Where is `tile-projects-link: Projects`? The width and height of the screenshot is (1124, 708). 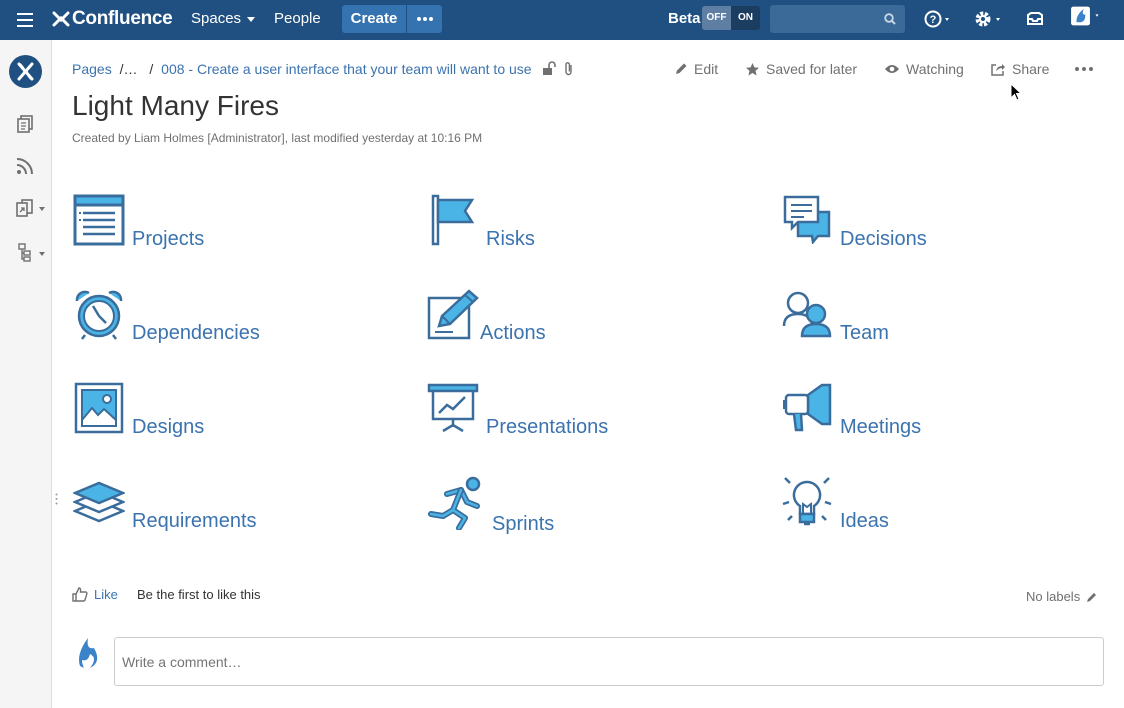 tile-projects-link: Projects is located at coordinates (168, 239).